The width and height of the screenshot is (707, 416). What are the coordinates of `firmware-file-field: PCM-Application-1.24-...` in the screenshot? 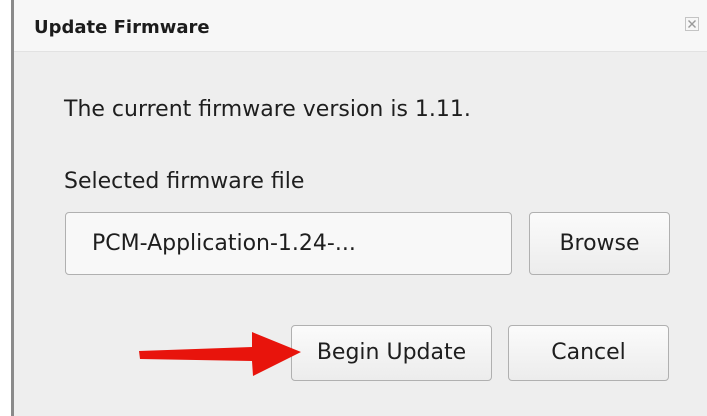 It's located at (288, 243).